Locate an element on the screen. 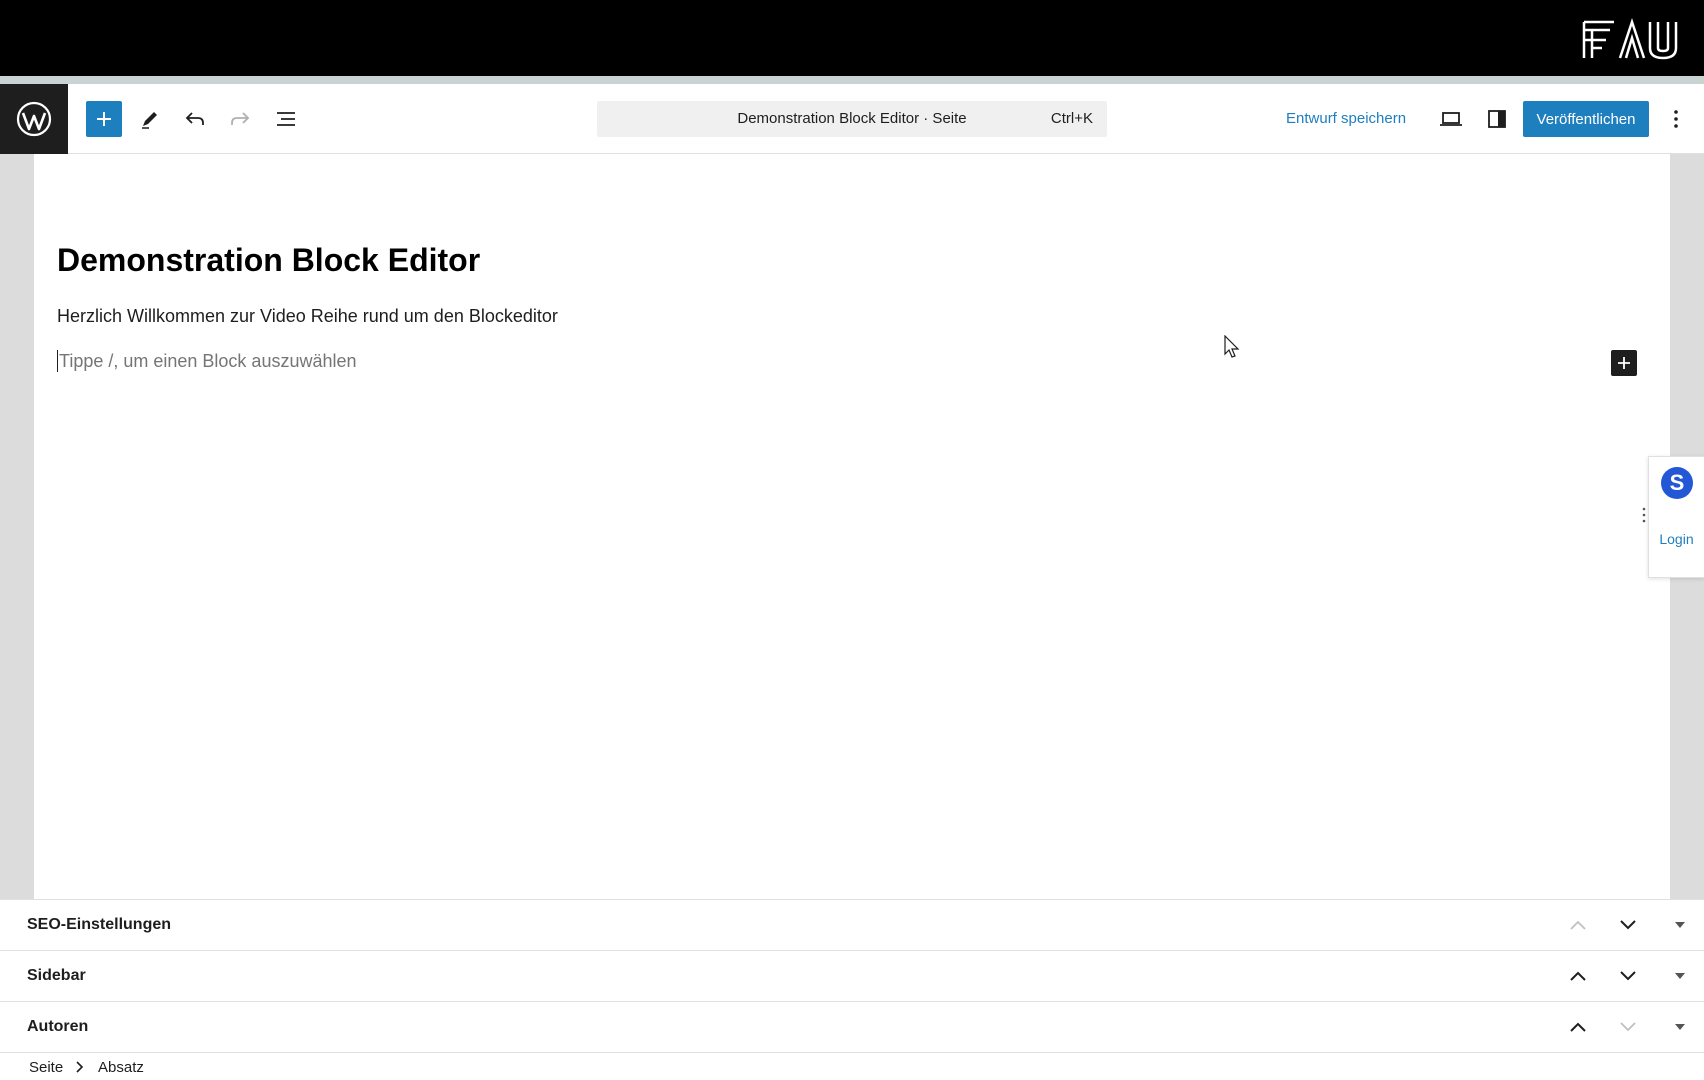  pencil-icon is located at coordinates (149, 120).